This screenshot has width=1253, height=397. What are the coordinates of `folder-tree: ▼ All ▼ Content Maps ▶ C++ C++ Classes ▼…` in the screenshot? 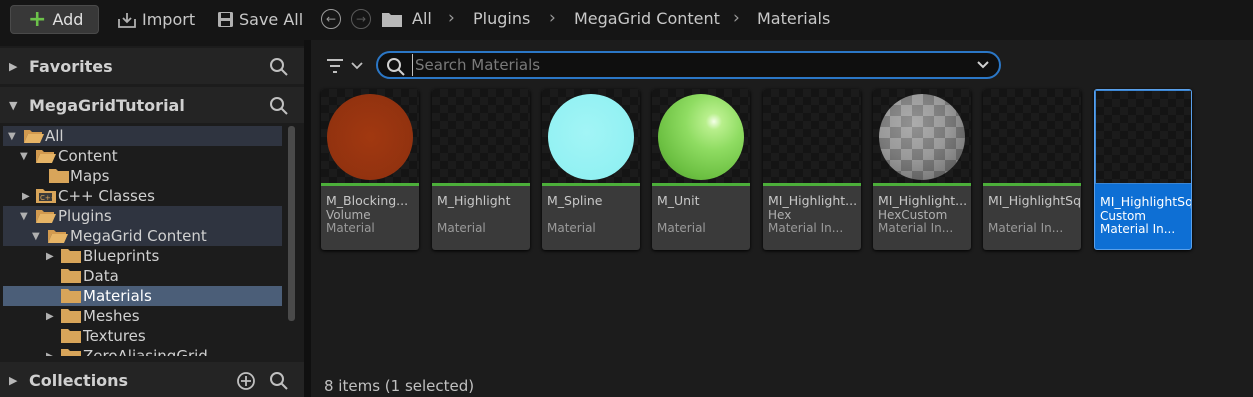 It's located at (145, 239).